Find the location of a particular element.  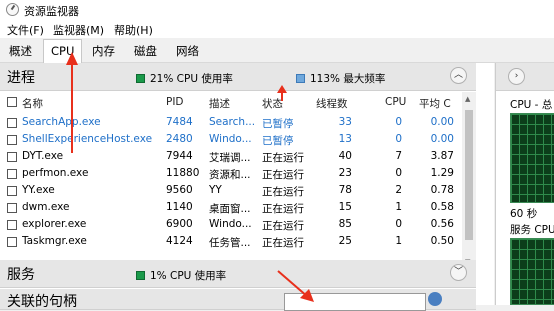

process-pid: 7944 is located at coordinates (179, 156).